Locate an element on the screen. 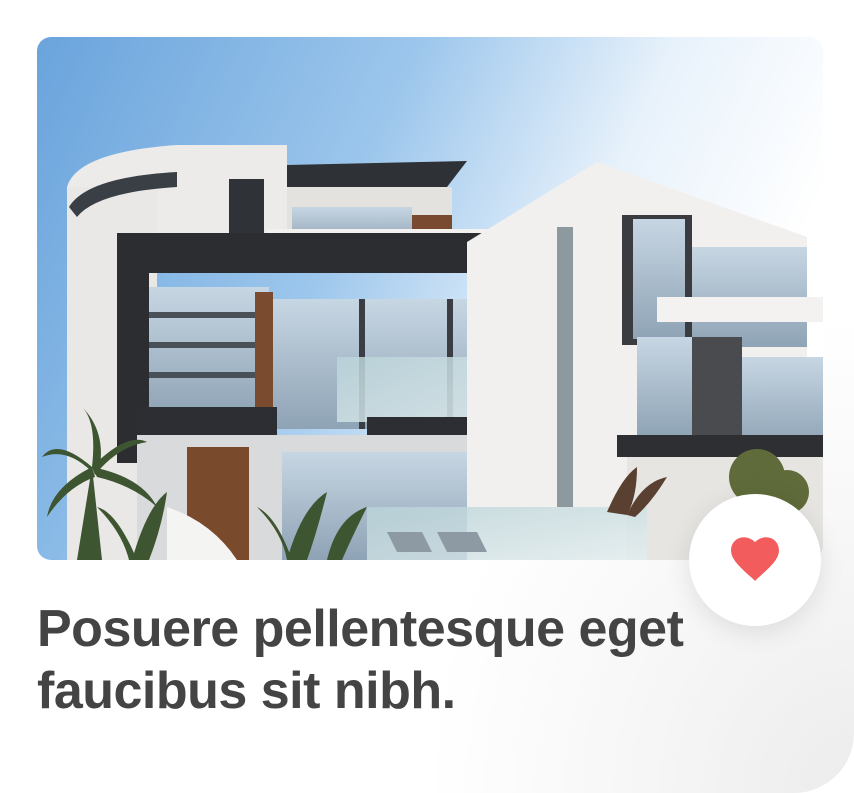  heart-icon is located at coordinates (755, 559).